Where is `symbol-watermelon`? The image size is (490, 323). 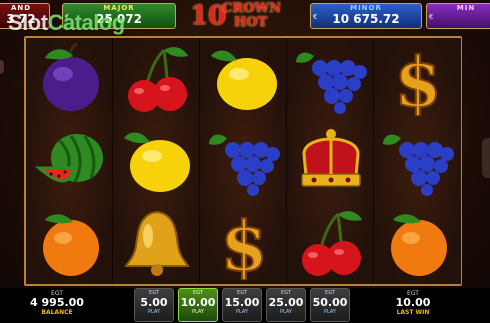
symbol-watermelon is located at coordinates (69, 161).